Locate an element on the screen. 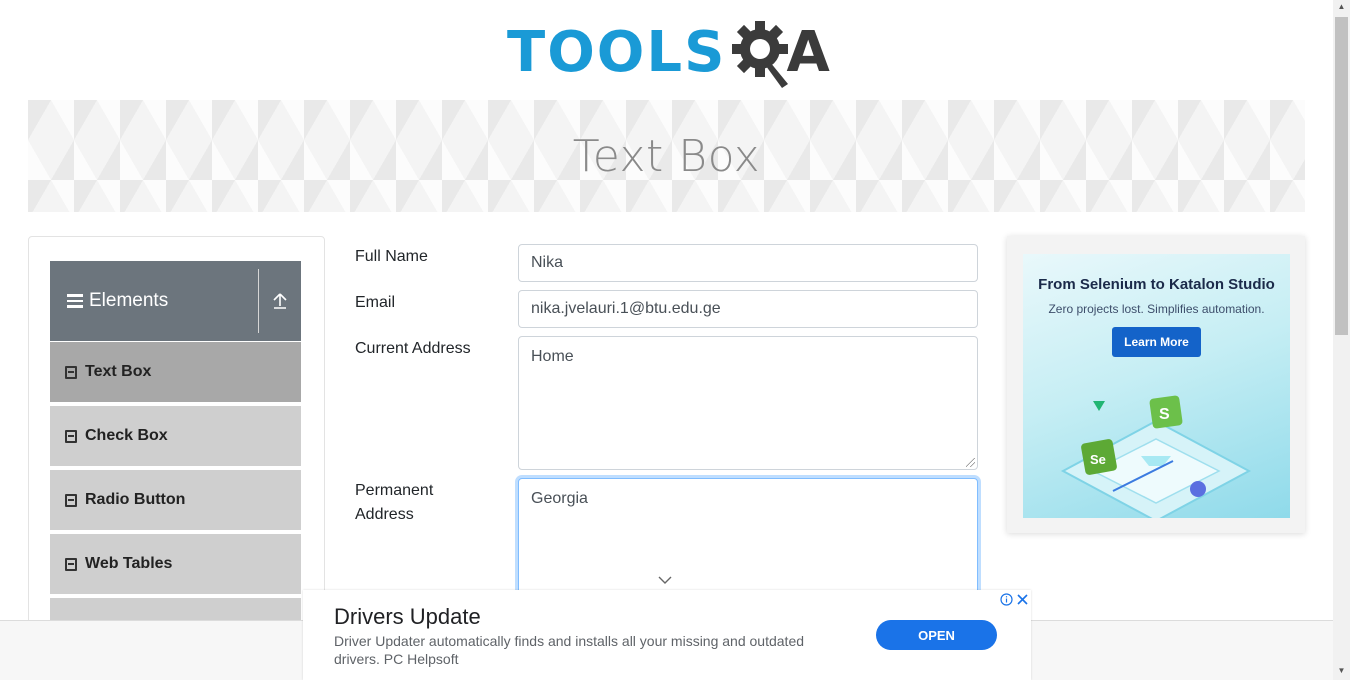 The image size is (1350, 680). sidebar-item-radio-button: Radio Button is located at coordinates (175, 500).